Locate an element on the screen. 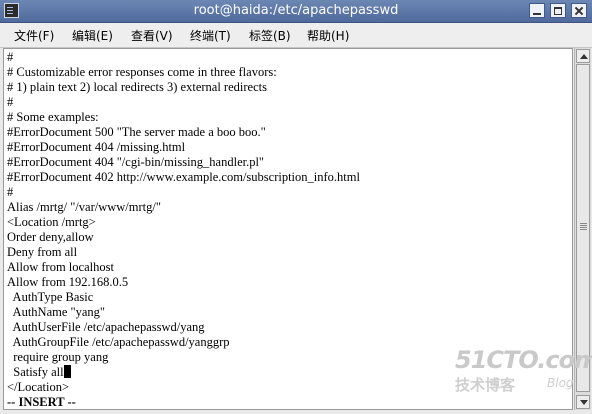  grip-icon is located at coordinates (583, 223).